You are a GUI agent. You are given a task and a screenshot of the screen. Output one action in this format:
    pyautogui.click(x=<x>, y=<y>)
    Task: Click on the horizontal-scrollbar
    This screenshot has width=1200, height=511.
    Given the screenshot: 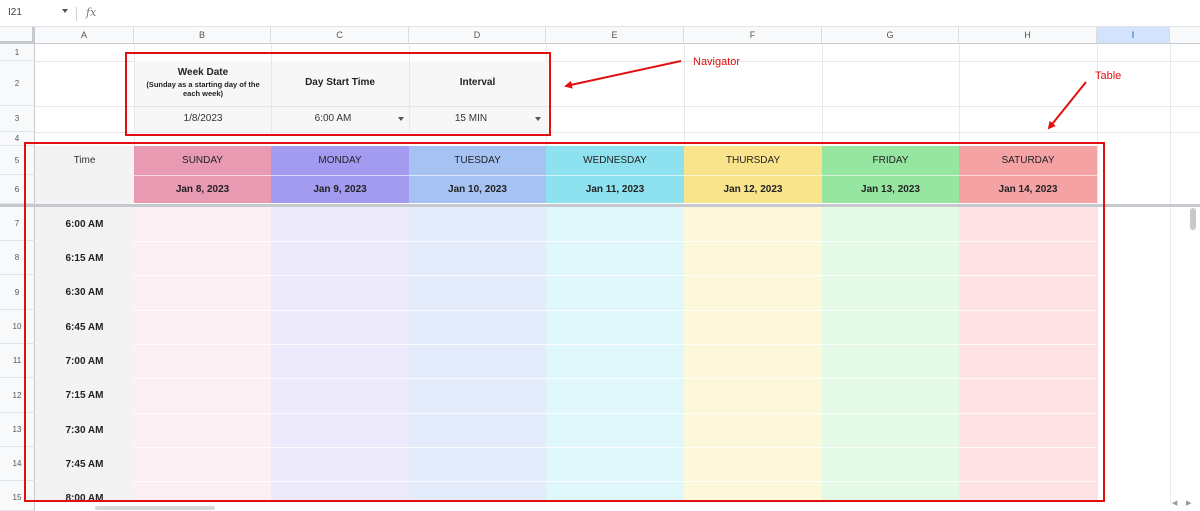 What is the action you would take?
    pyautogui.click(x=155, y=508)
    